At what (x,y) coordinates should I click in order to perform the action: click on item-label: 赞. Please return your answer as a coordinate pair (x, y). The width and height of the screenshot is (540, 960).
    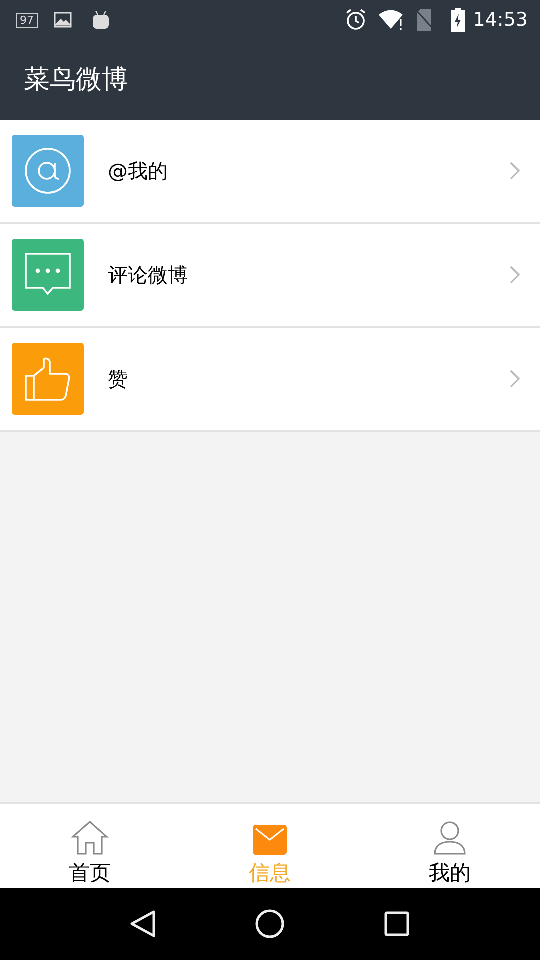
    Looking at the image, I should click on (118, 379).